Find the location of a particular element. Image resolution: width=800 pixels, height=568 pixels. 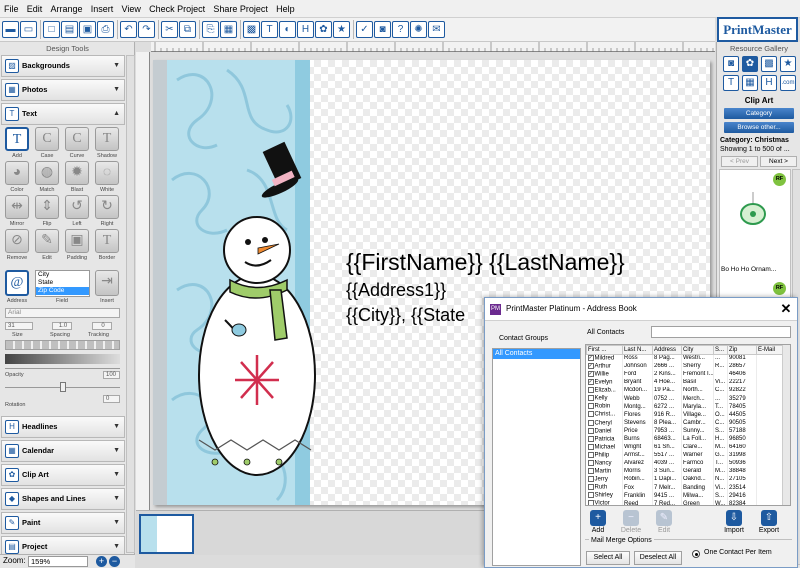

table-row: ✓ Arthur Johnson 2666 ... Sherry R... 28657 is located at coordinates (684, 366).